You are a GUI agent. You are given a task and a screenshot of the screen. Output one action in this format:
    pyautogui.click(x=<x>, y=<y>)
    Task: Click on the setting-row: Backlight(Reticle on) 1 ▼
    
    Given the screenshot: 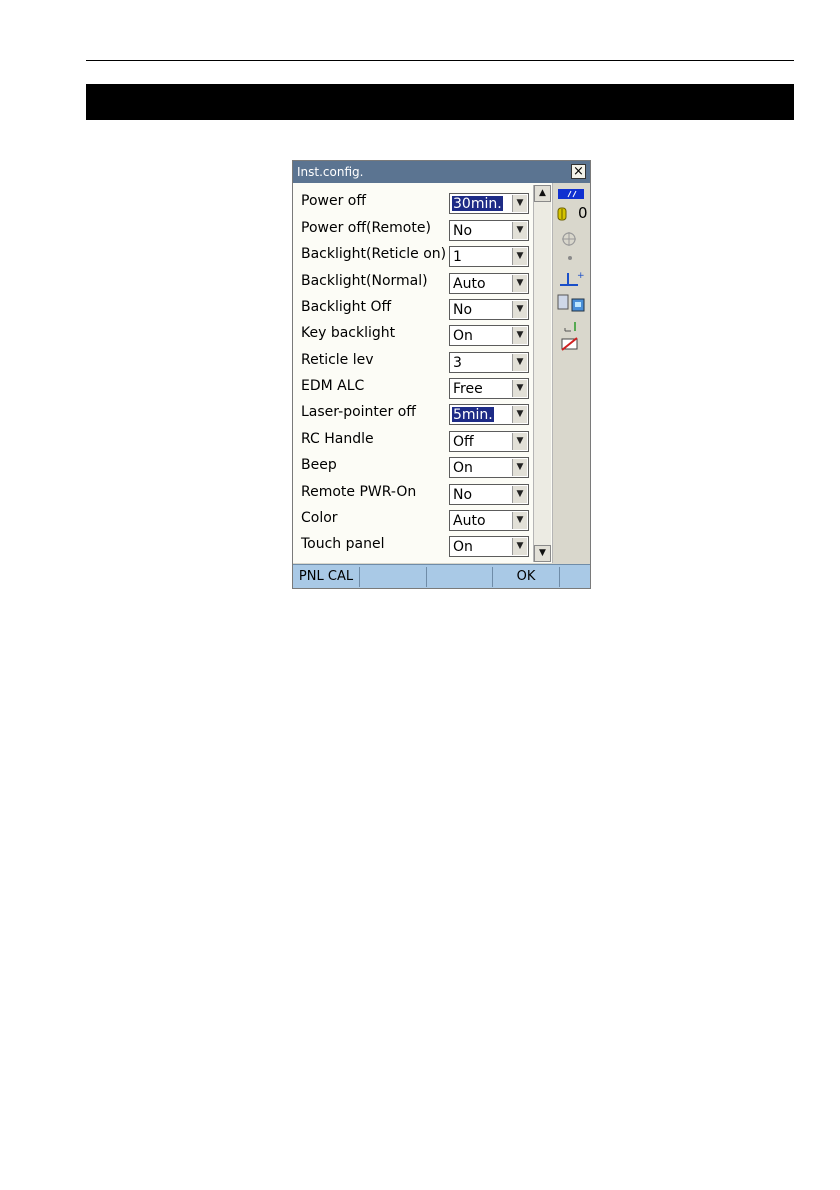 What is the action you would take?
    pyautogui.click(x=413, y=256)
    